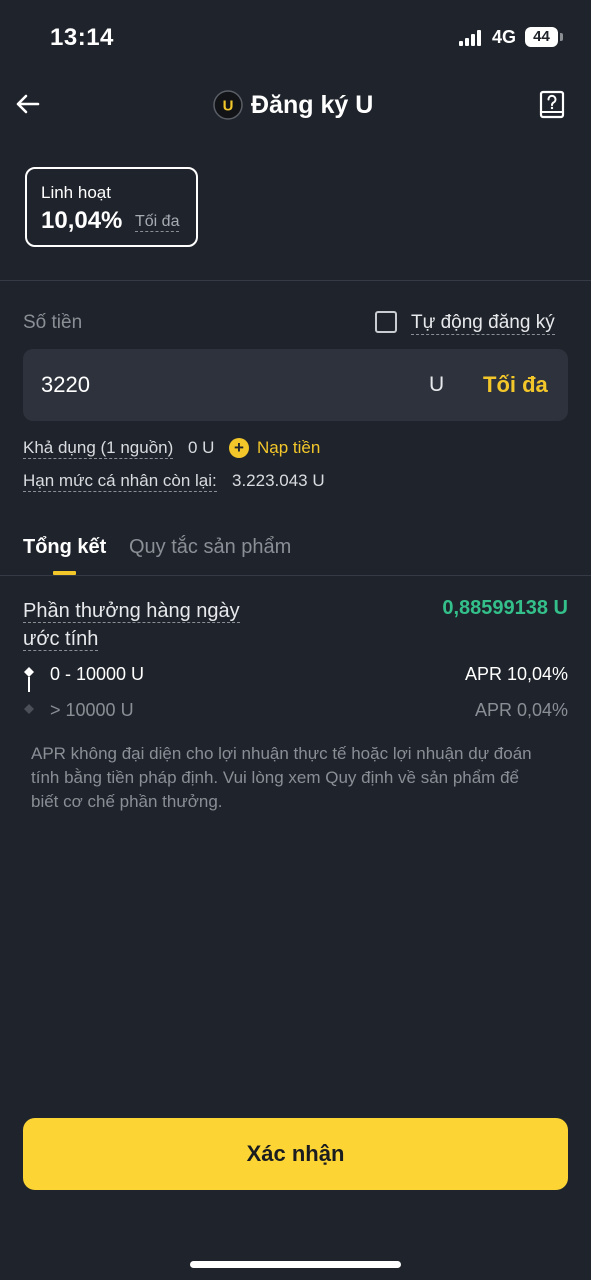 This screenshot has width=591, height=1280. Describe the element at coordinates (483, 323) in the screenshot. I see `auto-subscribe-label: Tự động đăng ký` at that location.